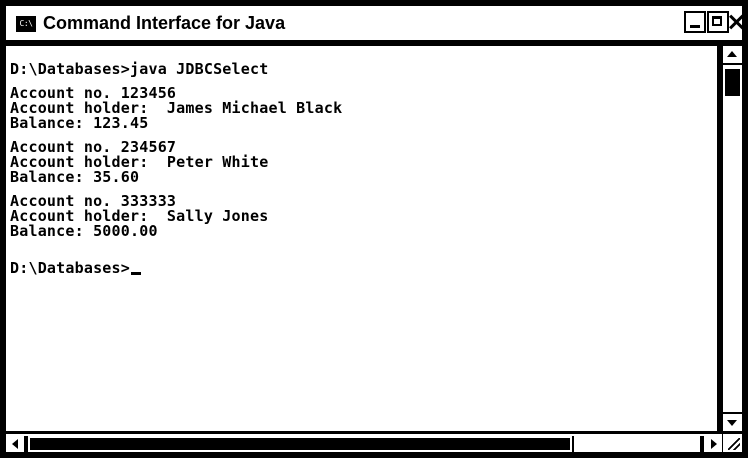  I want to click on close-icon, so click(737, 22).